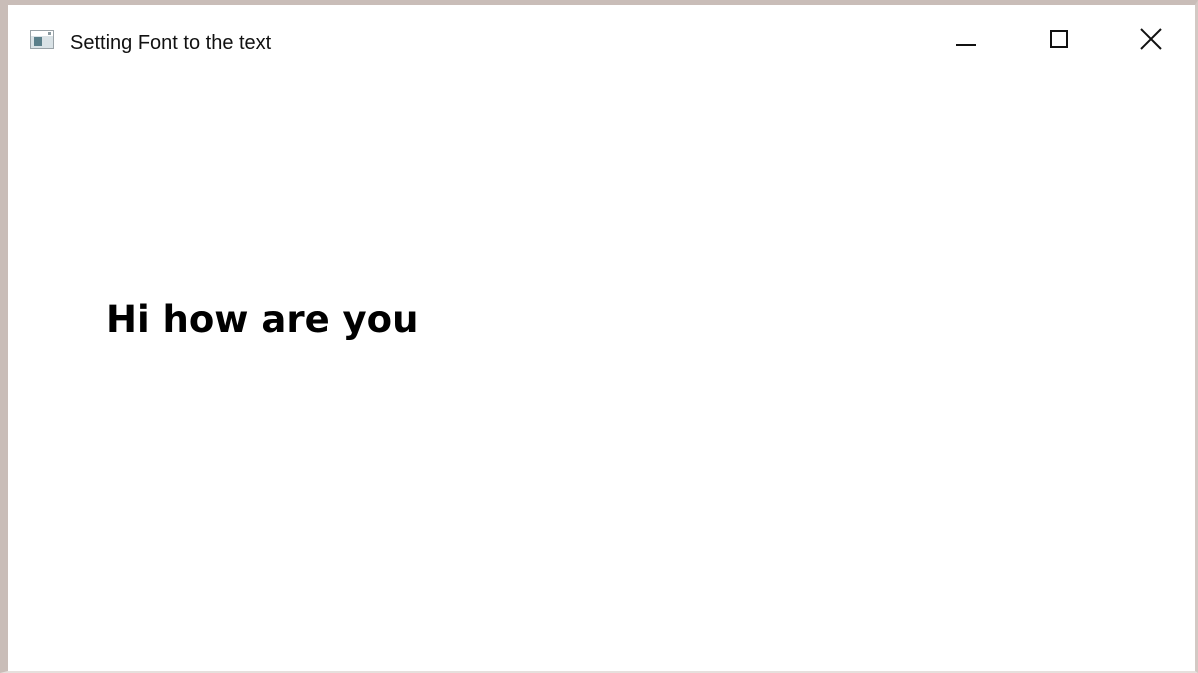  I want to click on close-icon, so click(1151, 39).